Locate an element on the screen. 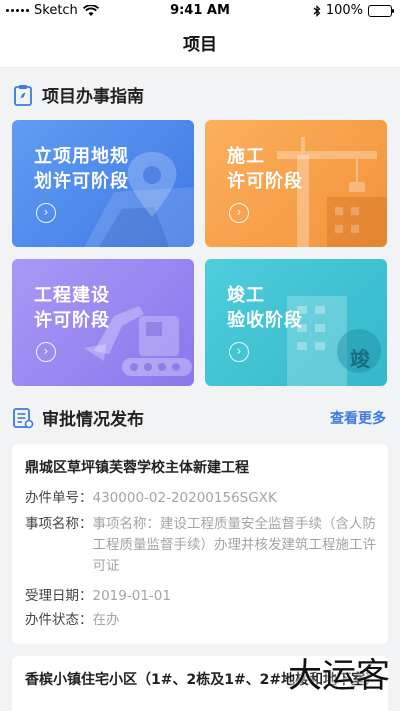  guide-section-header: 项目办事指南 is located at coordinates (78, 94).